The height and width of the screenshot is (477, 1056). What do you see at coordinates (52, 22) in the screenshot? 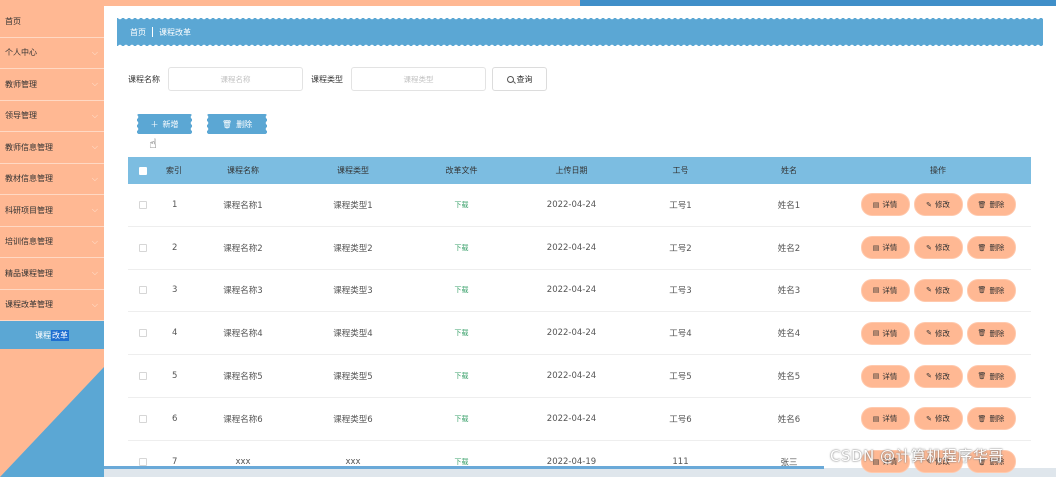
I see `sidebar-item-0: 首页` at bounding box center [52, 22].